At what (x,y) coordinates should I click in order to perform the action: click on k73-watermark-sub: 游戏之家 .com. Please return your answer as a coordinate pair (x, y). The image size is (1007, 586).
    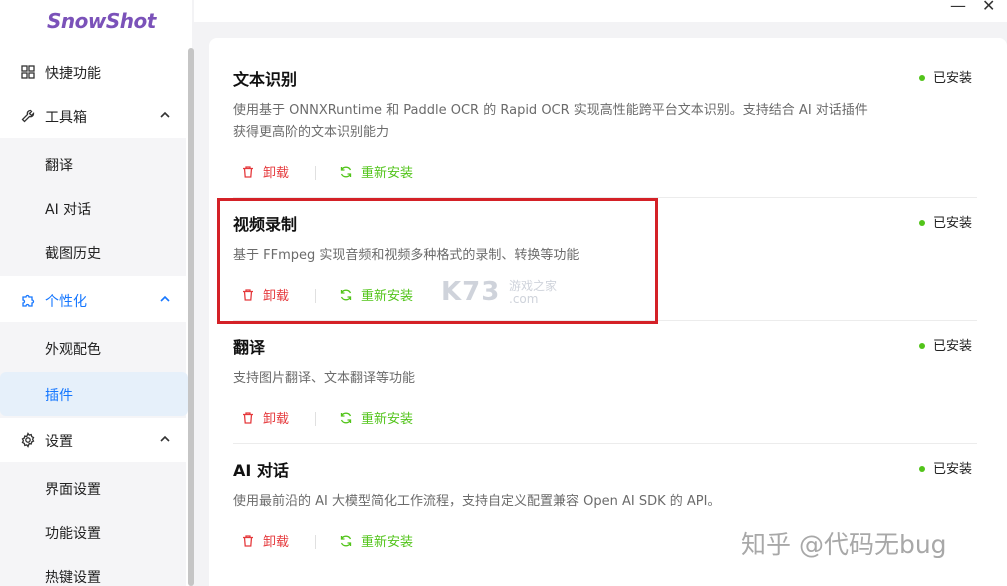
    Looking at the image, I should click on (533, 293).